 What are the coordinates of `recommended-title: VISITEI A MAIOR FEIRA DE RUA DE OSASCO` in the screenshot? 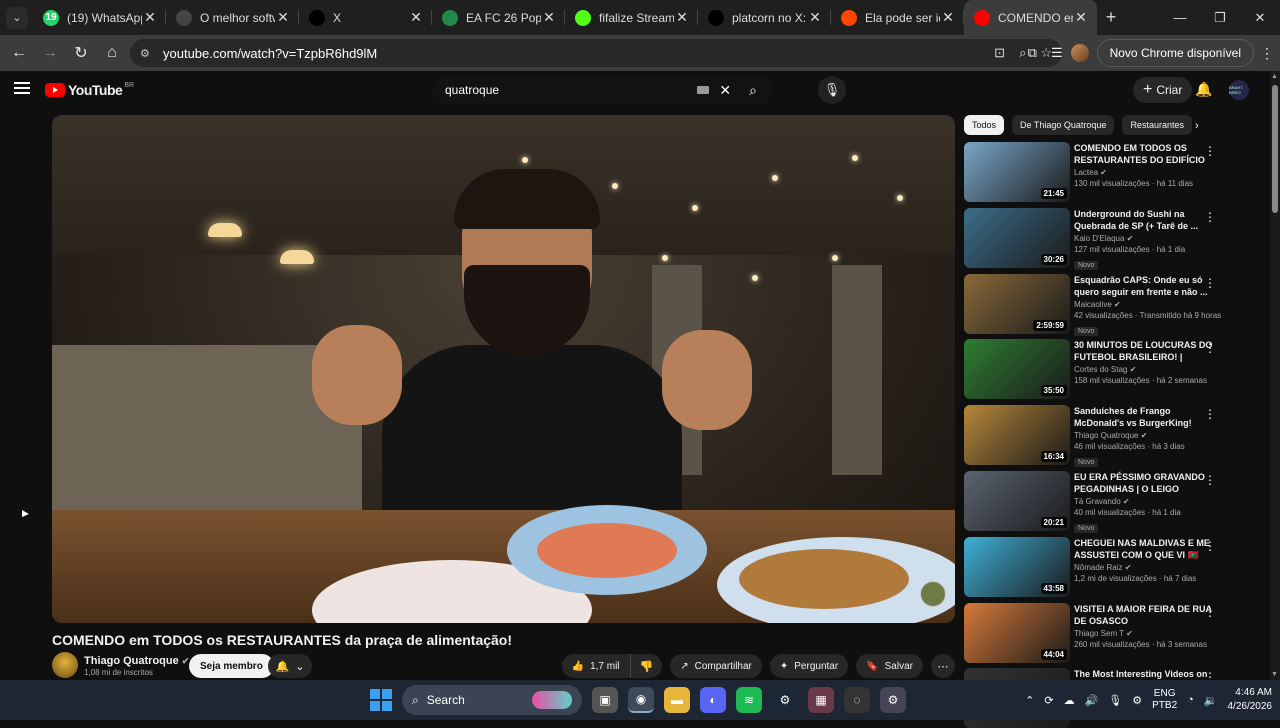 It's located at (1144, 615).